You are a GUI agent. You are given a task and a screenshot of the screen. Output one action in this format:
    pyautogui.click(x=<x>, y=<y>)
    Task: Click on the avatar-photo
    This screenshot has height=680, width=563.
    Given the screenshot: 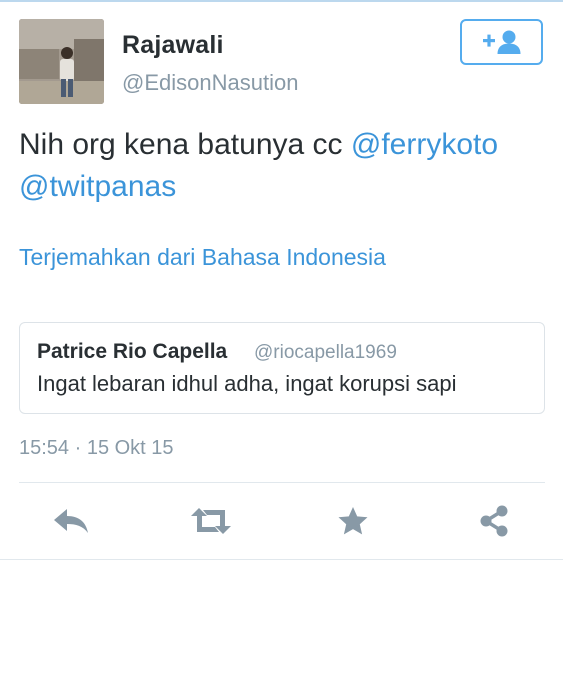 What is the action you would take?
    pyautogui.click(x=61, y=61)
    